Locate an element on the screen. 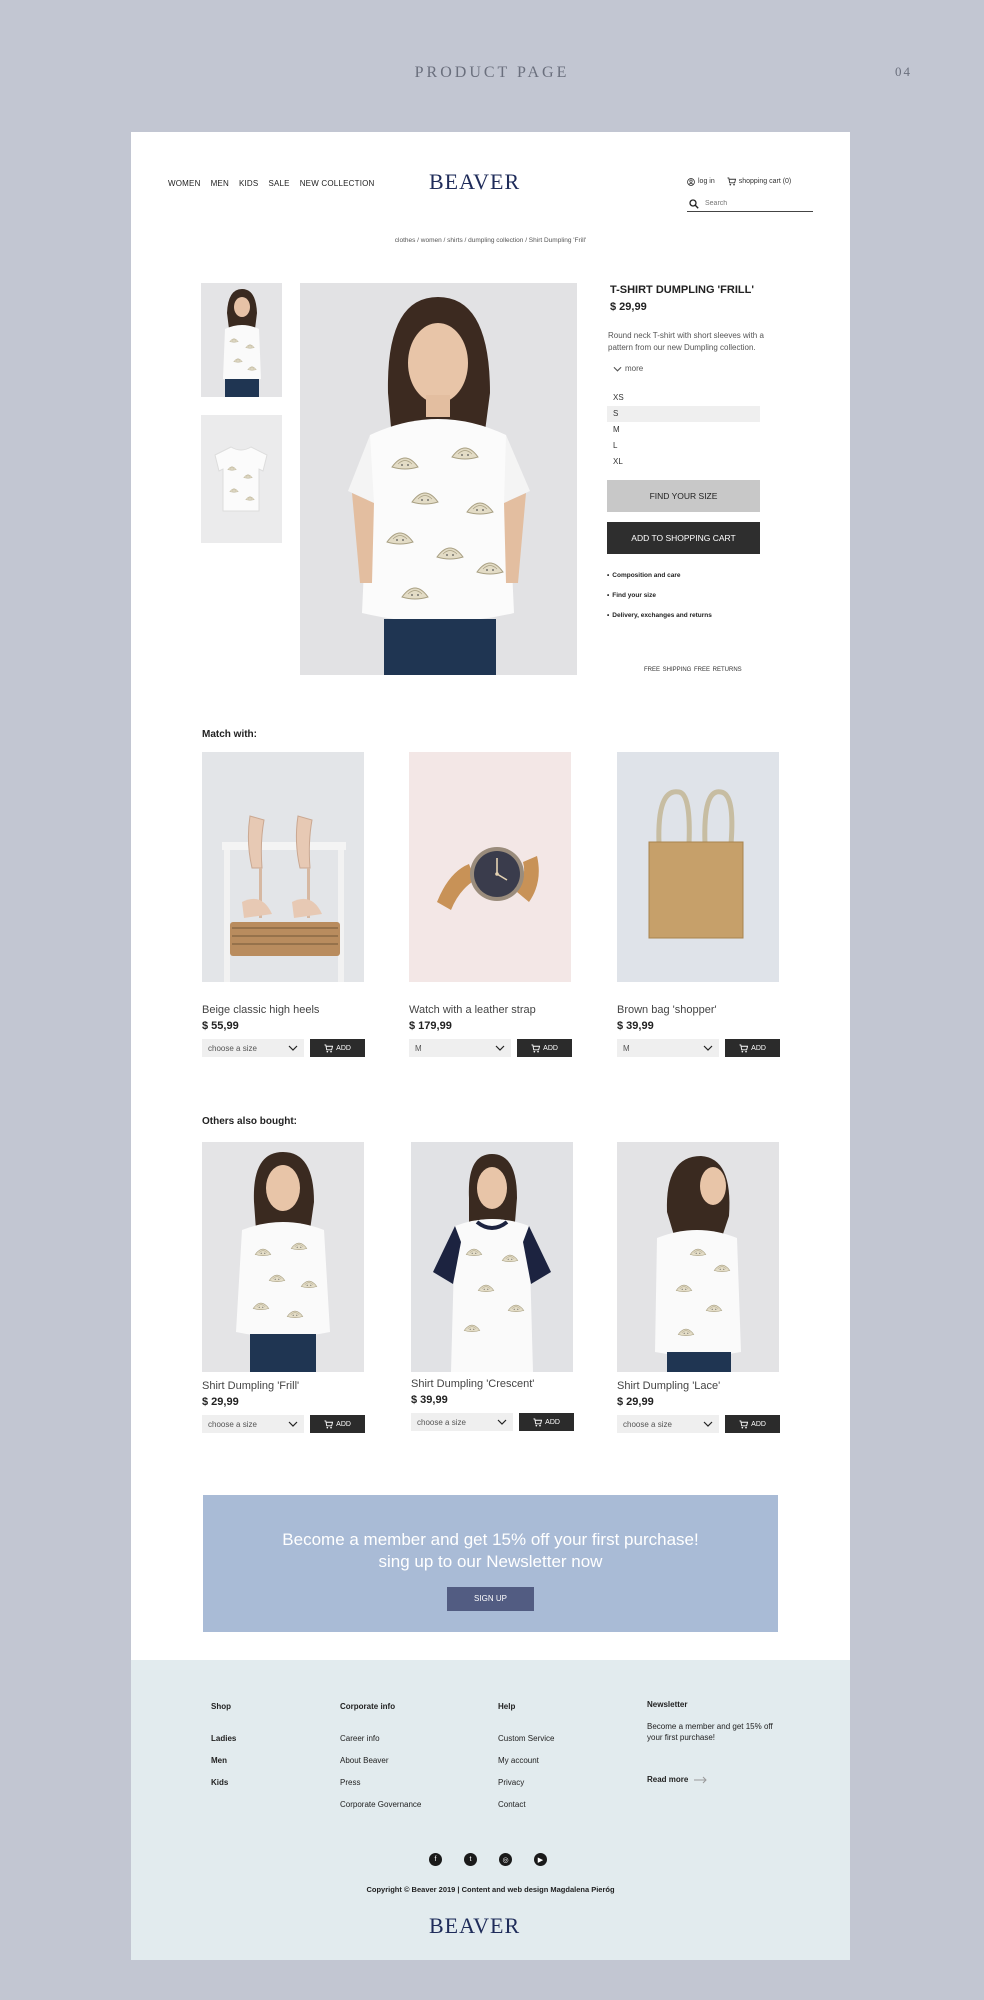 This screenshot has width=984, height=2000. footer-link-ladies: Ladies is located at coordinates (223, 1745).